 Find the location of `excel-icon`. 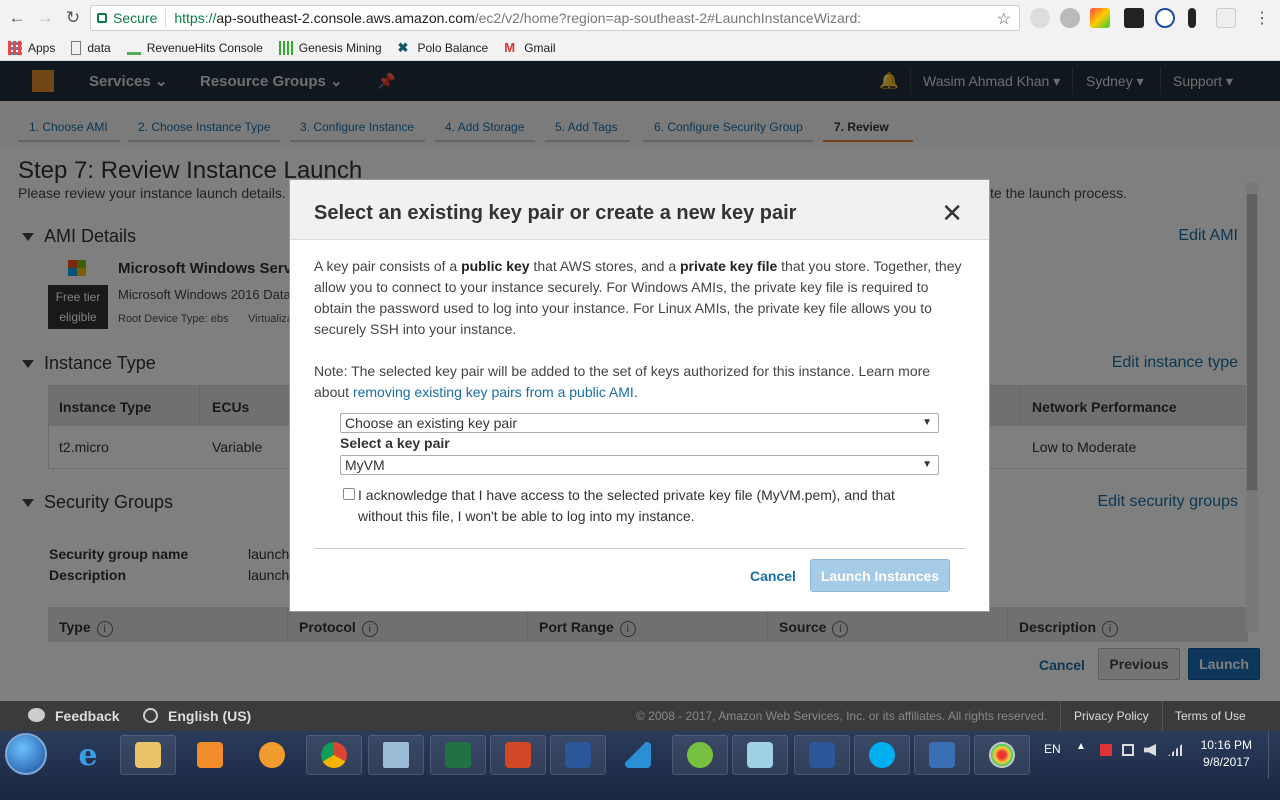

excel-icon is located at coordinates (458, 755).